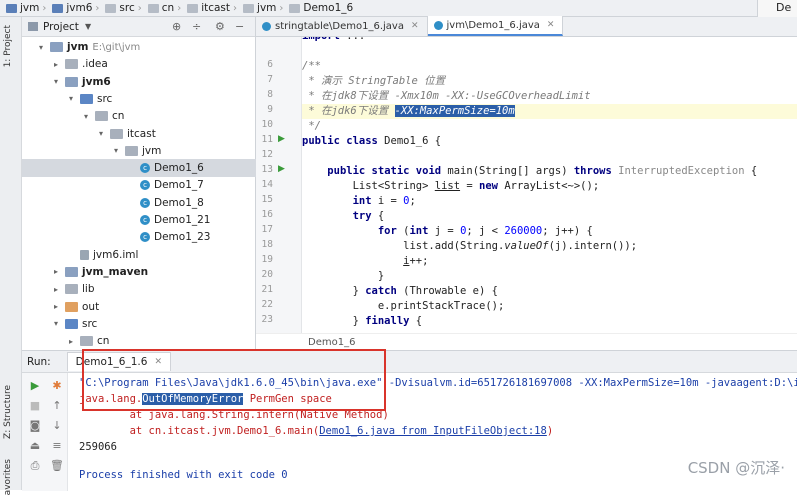 This screenshot has height=495, width=797. I want to click on line-number: 14, so click(267, 184).